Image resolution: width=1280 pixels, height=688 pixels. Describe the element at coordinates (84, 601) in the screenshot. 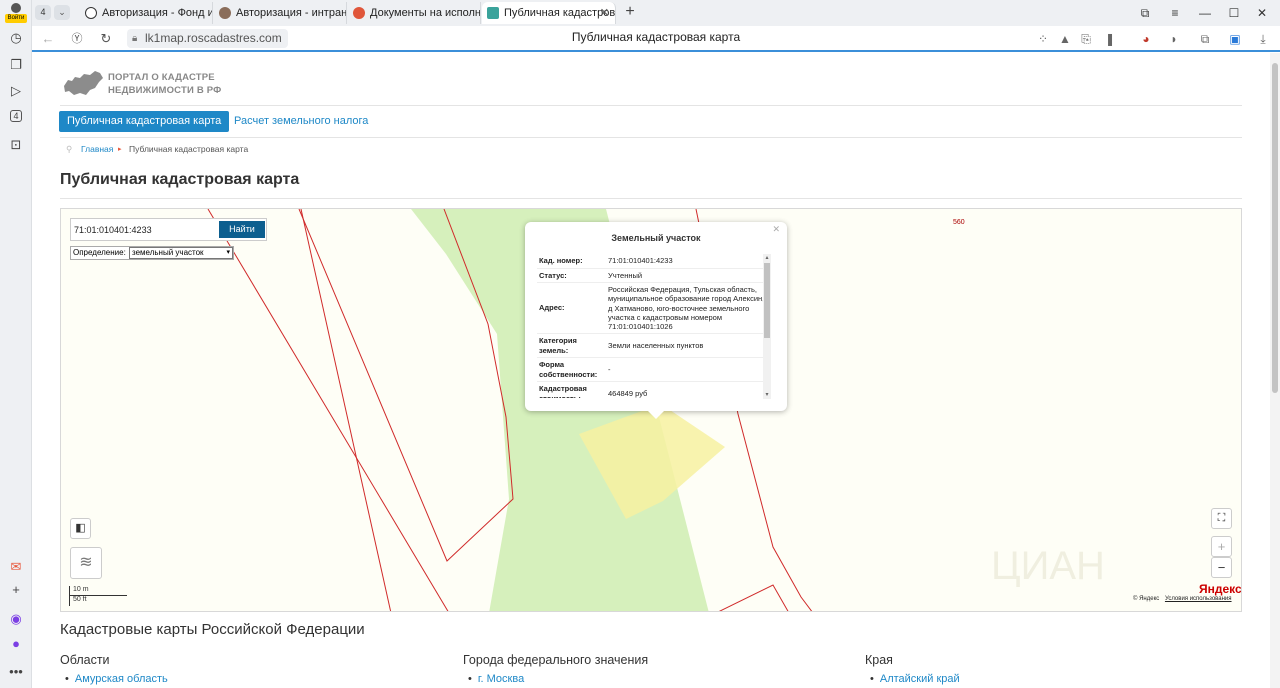

I see `scale-feet: 50 ft` at that location.